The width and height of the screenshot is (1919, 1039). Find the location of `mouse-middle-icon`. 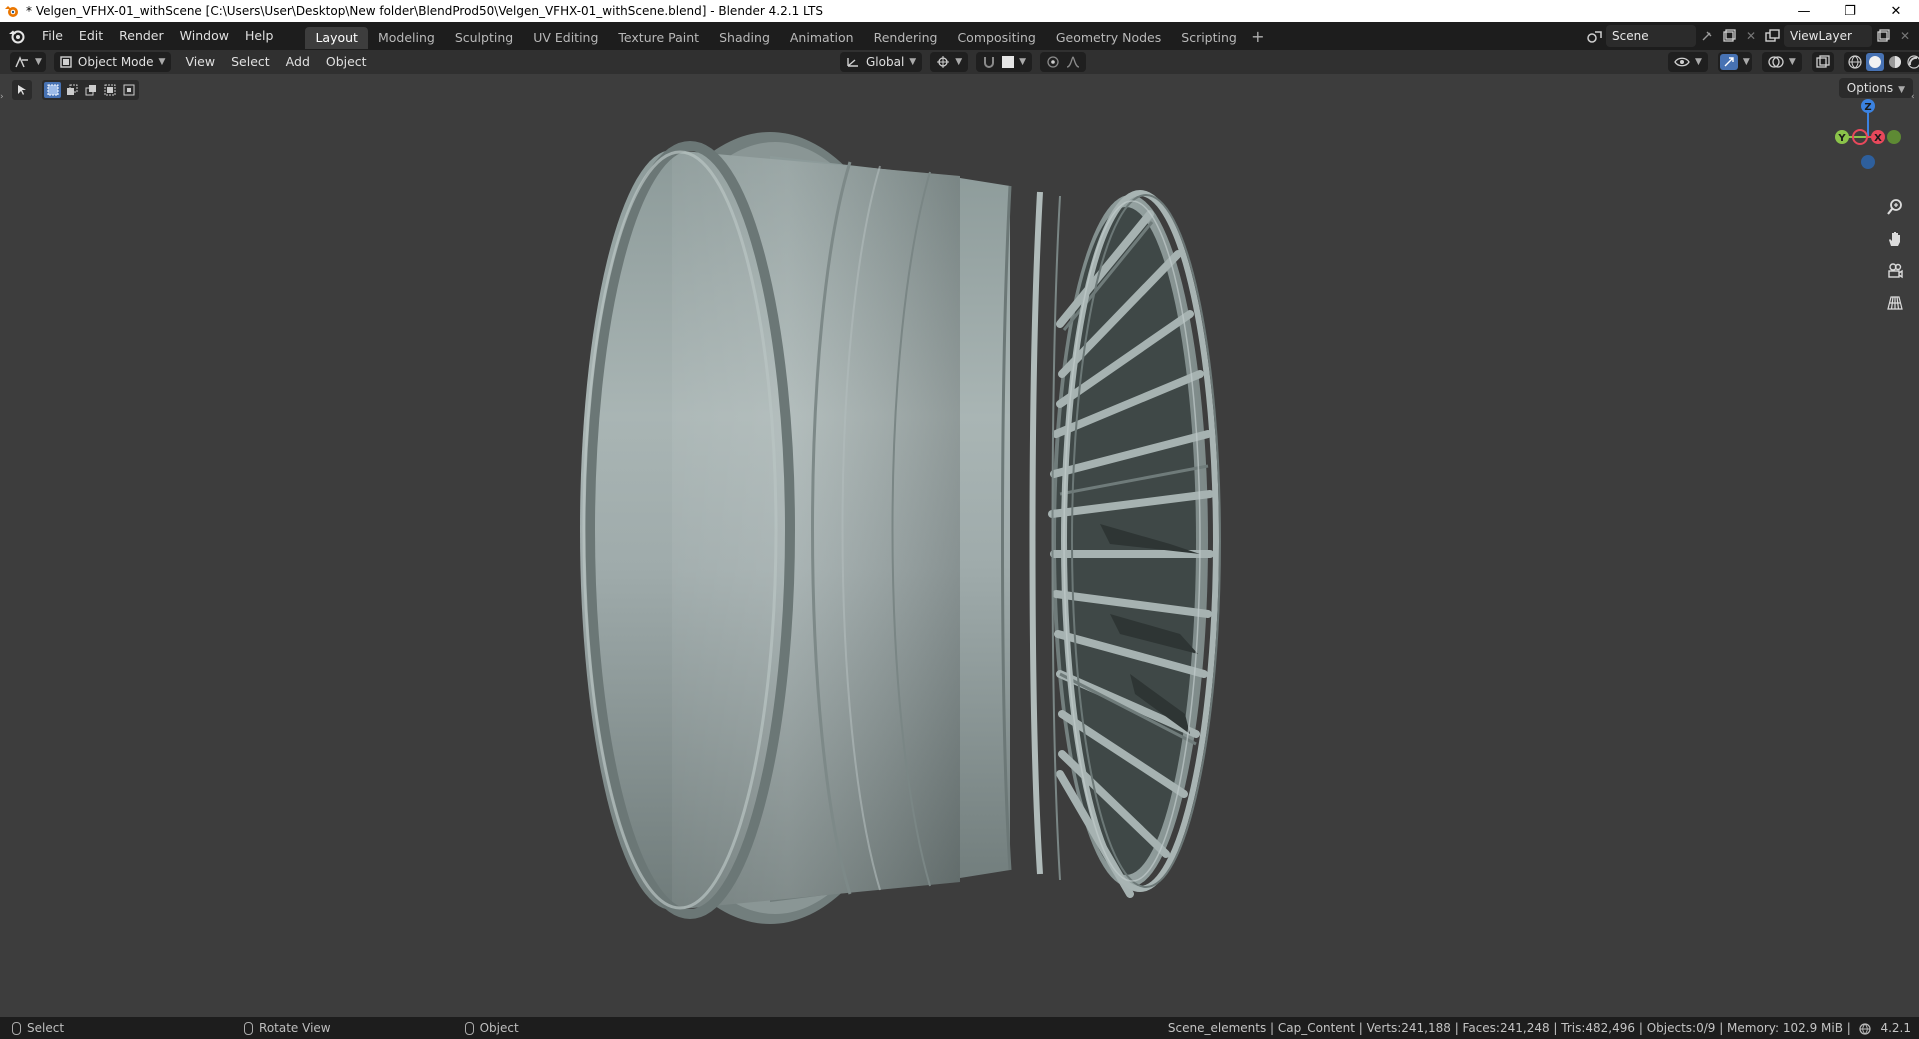

mouse-middle-icon is located at coordinates (249, 1028).